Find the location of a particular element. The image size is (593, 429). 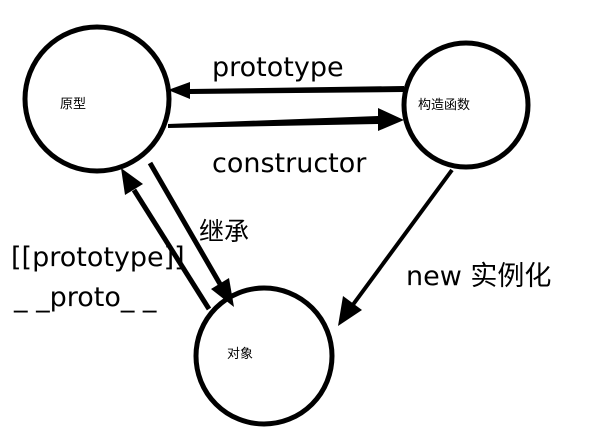

arrow-prototype-shape is located at coordinates (286, 90).